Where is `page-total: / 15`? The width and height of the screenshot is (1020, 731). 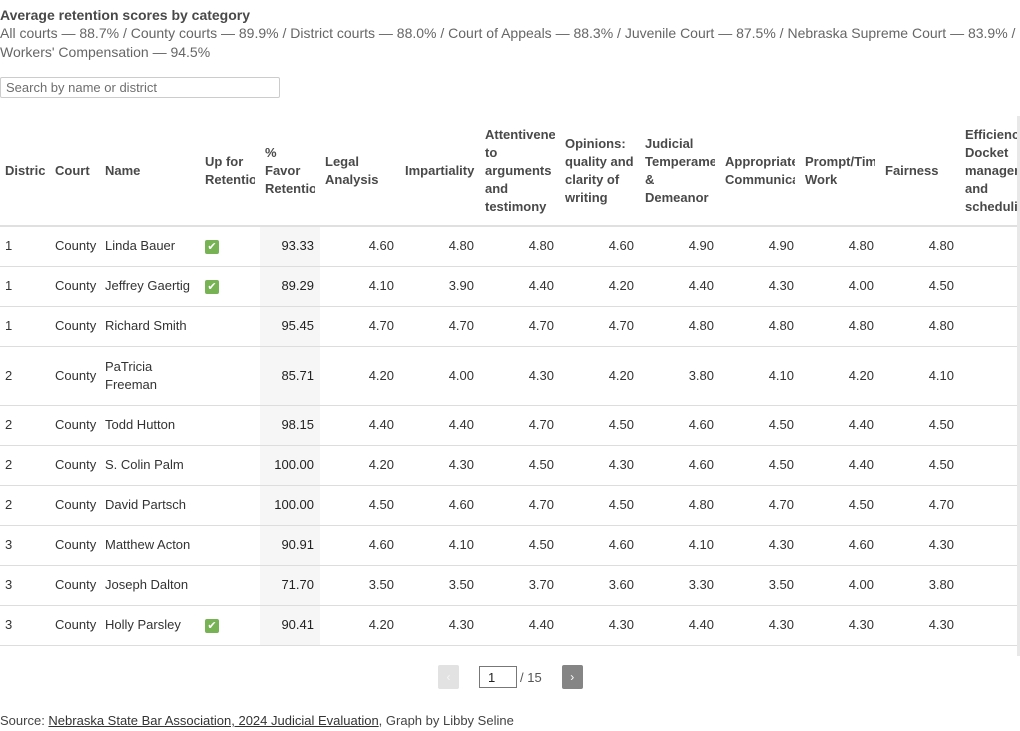
page-total: / 15 is located at coordinates (531, 677).